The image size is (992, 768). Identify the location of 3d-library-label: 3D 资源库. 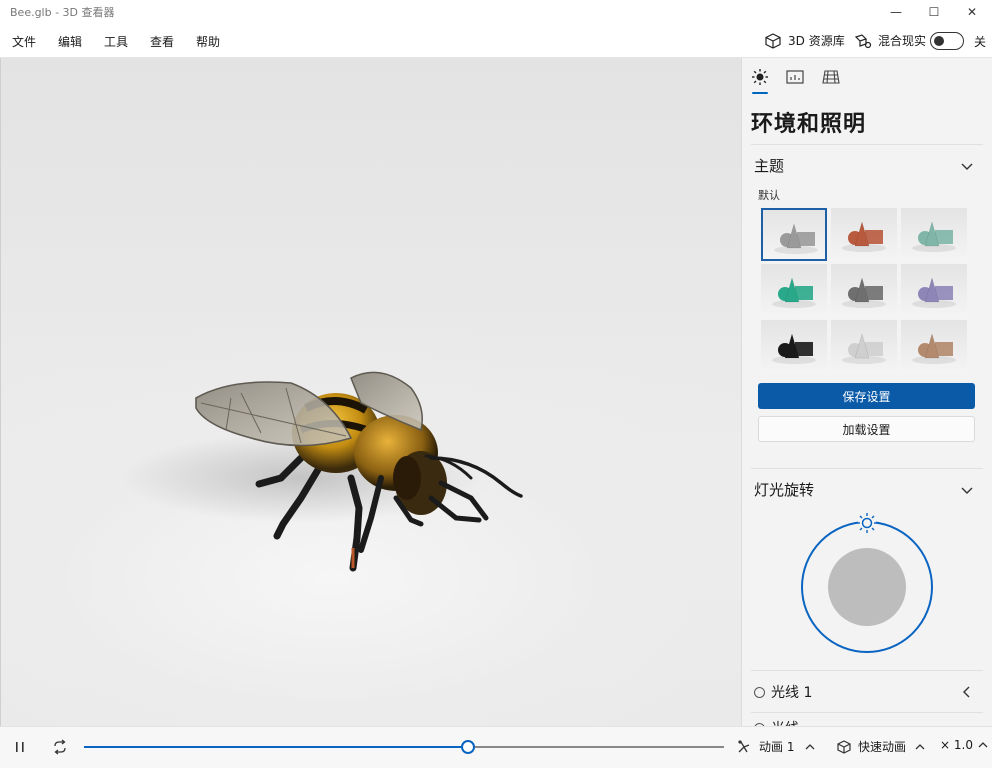
(816, 41).